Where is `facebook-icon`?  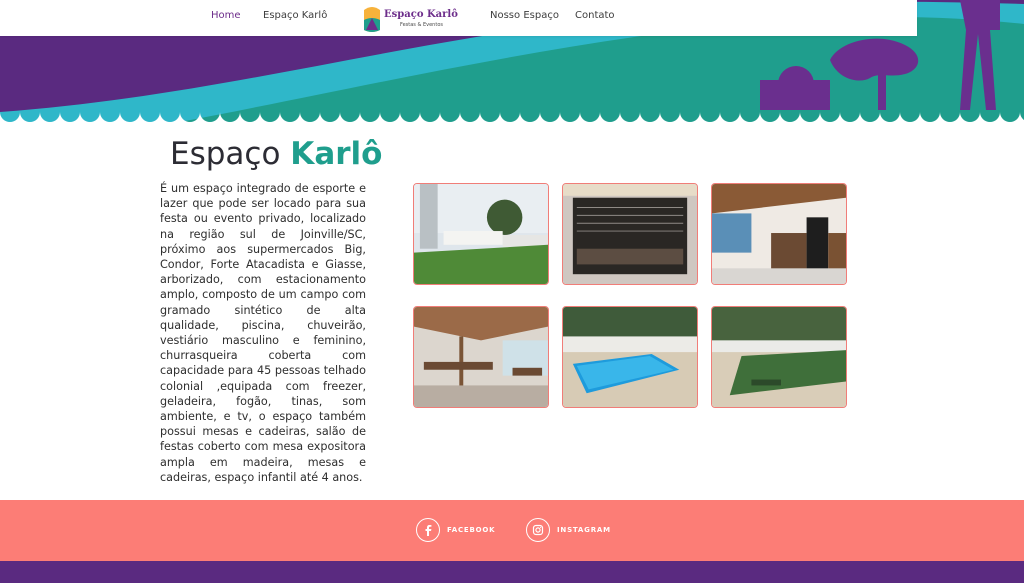 facebook-icon is located at coordinates (428, 530).